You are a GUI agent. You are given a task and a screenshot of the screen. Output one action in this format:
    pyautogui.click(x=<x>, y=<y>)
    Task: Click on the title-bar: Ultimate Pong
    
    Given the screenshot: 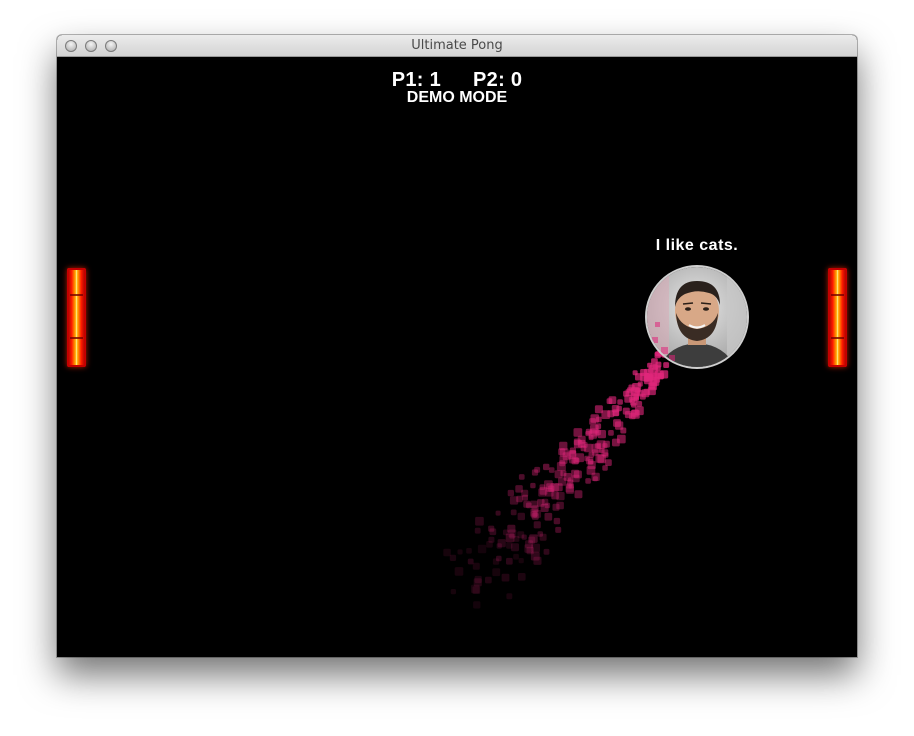 What is the action you would take?
    pyautogui.click(x=457, y=46)
    